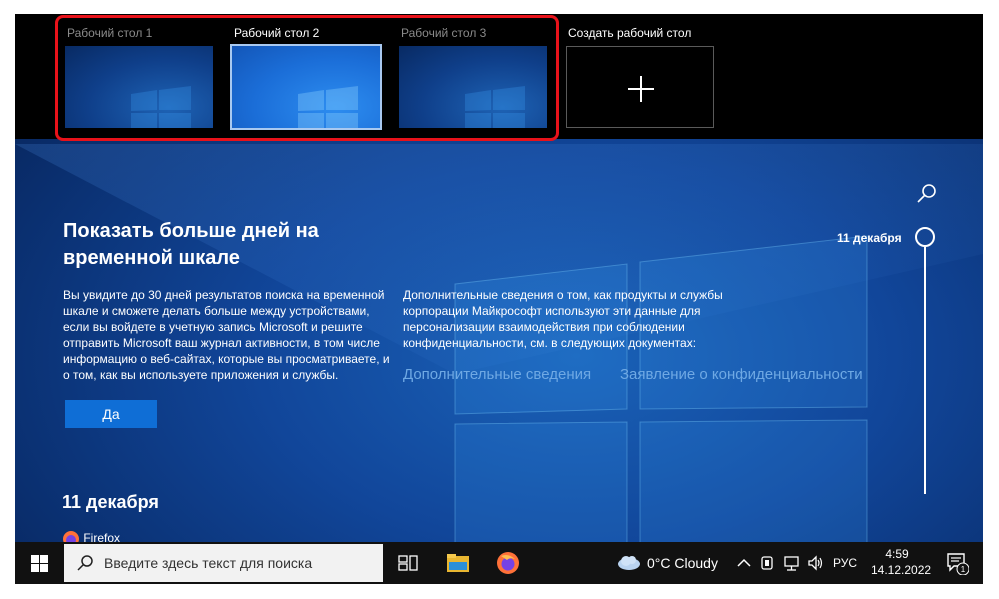 The width and height of the screenshot is (999, 599). What do you see at coordinates (901, 570) in the screenshot?
I see `clock-date: 14.12.2022` at bounding box center [901, 570].